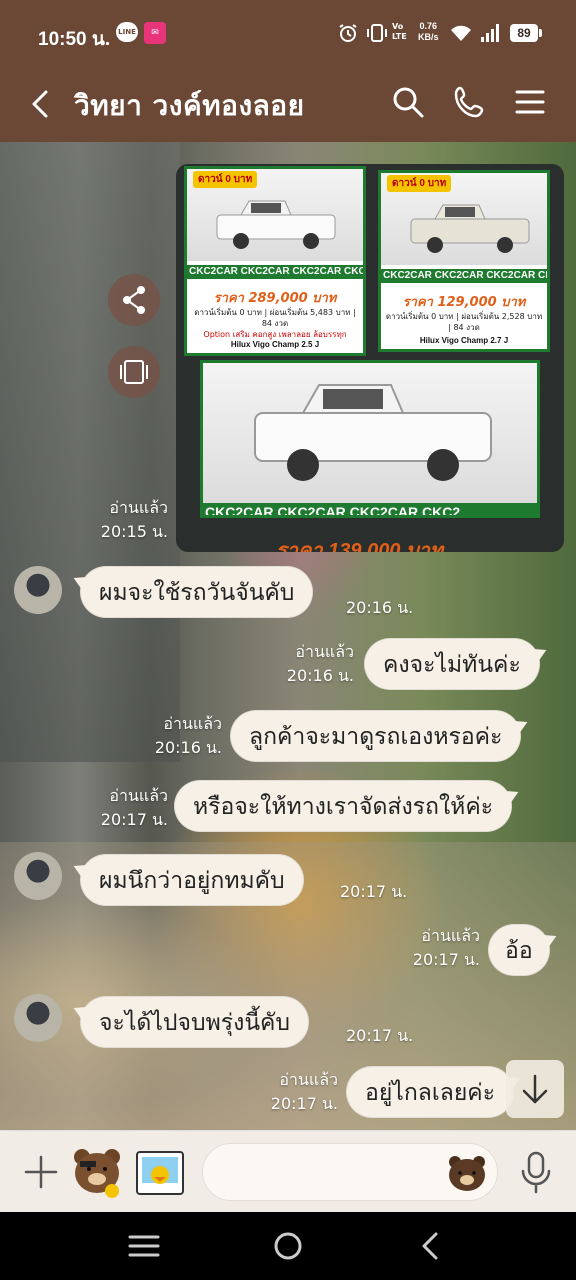 This screenshot has width=576, height=1280. What do you see at coordinates (288, 35) in the screenshot?
I see `status-bar: 10:50 น. LINE ✉ Vo LTE 0.76 KB/s 89` at bounding box center [288, 35].